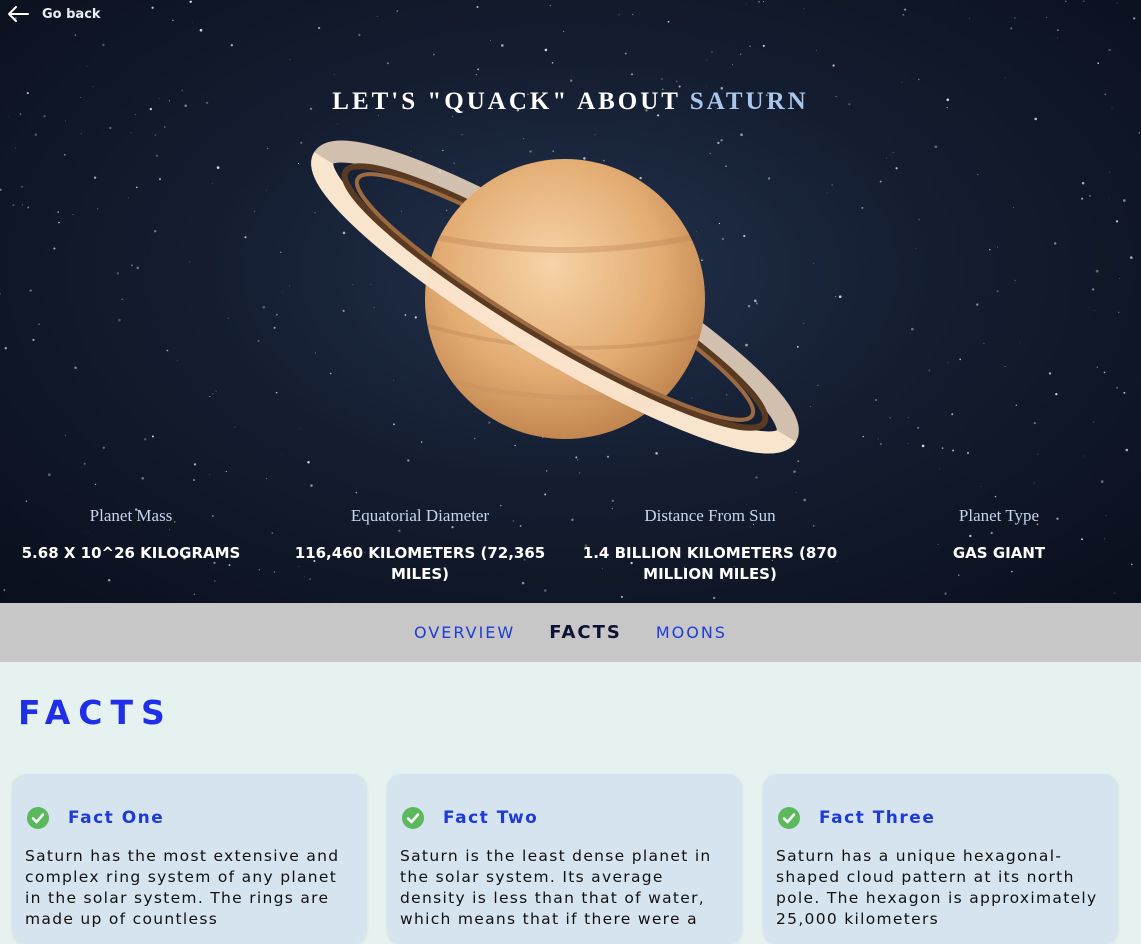 The image size is (1141, 944). Describe the element at coordinates (18, 14) in the screenshot. I see `arrow-left-icon` at that location.